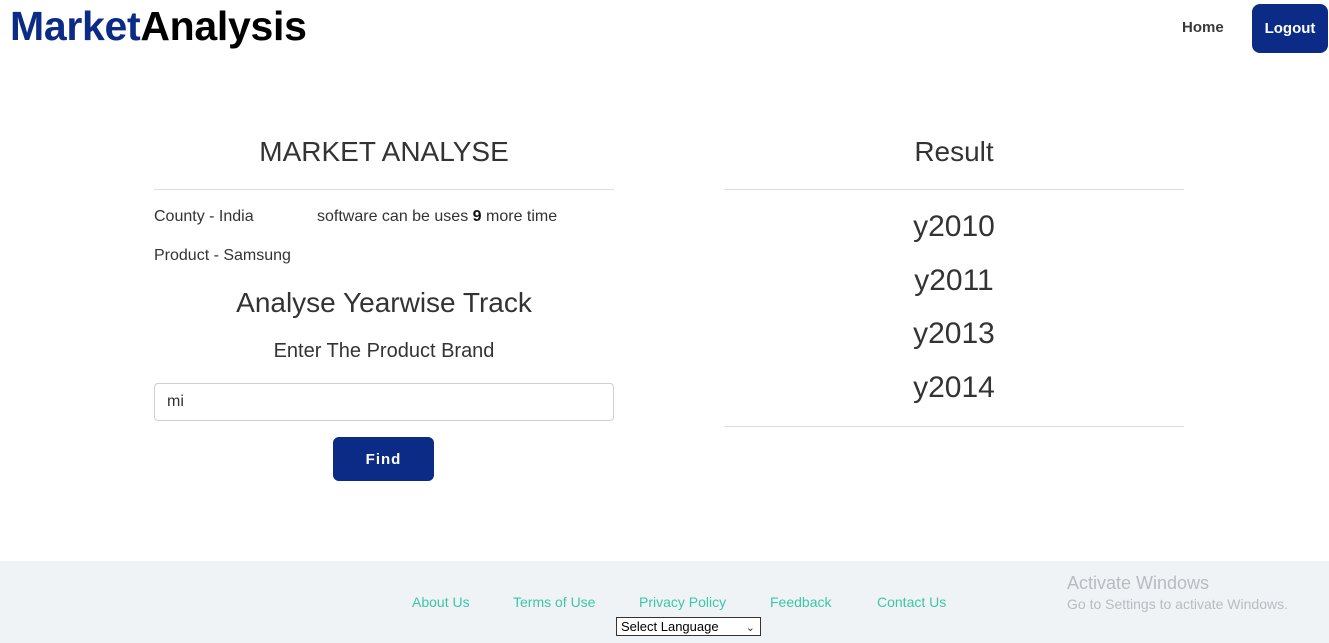 The height and width of the screenshot is (643, 1329). What do you see at coordinates (800, 602) in the screenshot?
I see `footer-link-feedback: Feedback` at bounding box center [800, 602].